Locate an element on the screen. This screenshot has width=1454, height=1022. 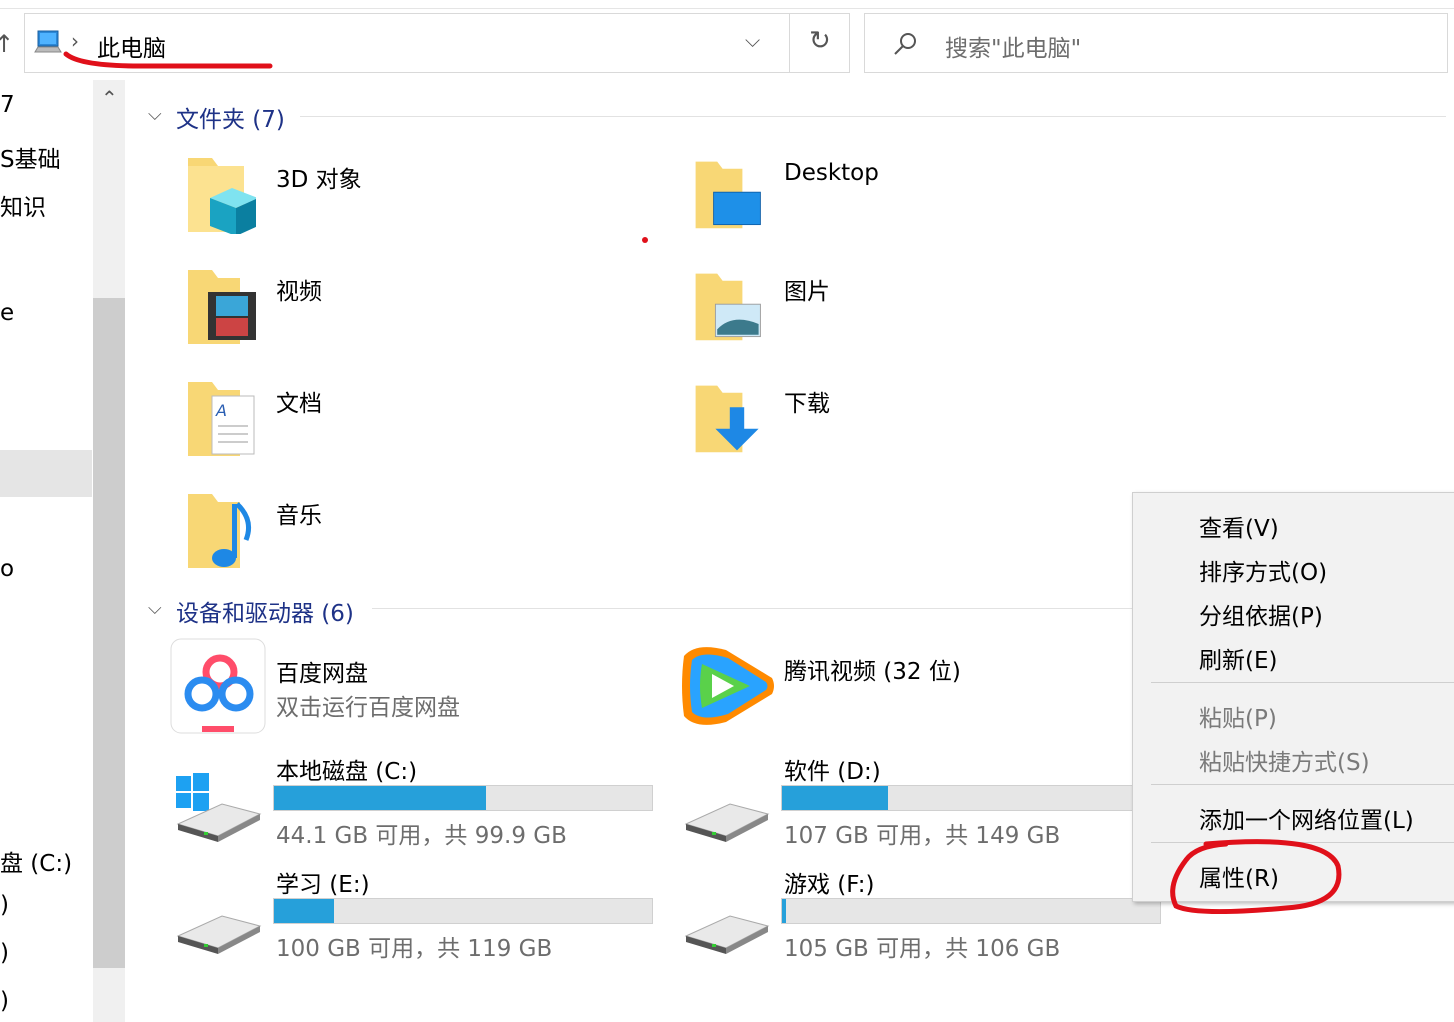
breadcrumb-location: 此电脑 is located at coordinates (131, 46).